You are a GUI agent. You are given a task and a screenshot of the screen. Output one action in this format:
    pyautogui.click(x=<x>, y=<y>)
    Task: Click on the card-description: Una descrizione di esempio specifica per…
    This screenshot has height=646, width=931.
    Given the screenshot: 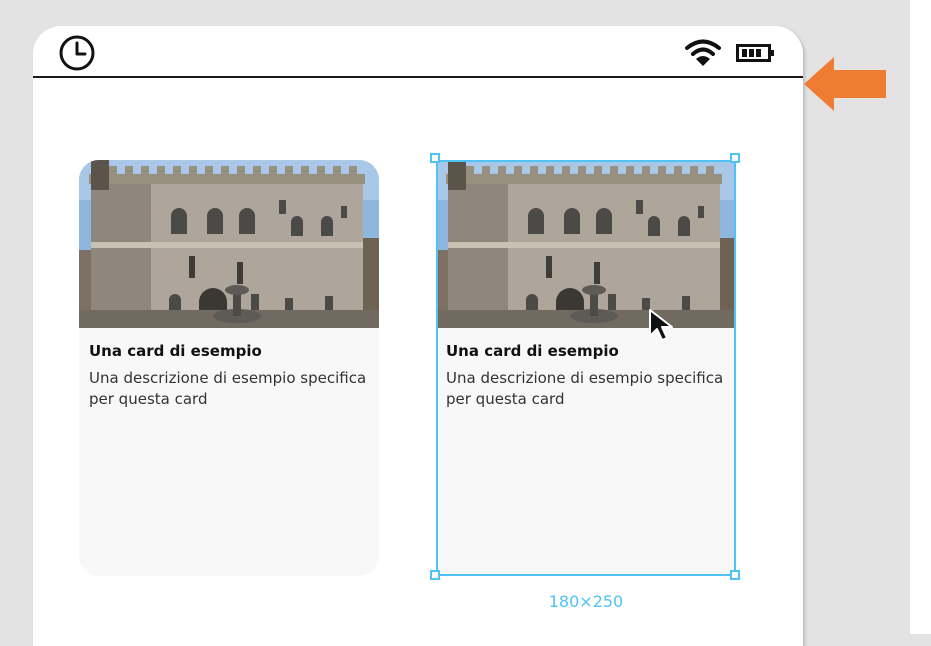 What is the action you would take?
    pyautogui.click(x=228, y=388)
    